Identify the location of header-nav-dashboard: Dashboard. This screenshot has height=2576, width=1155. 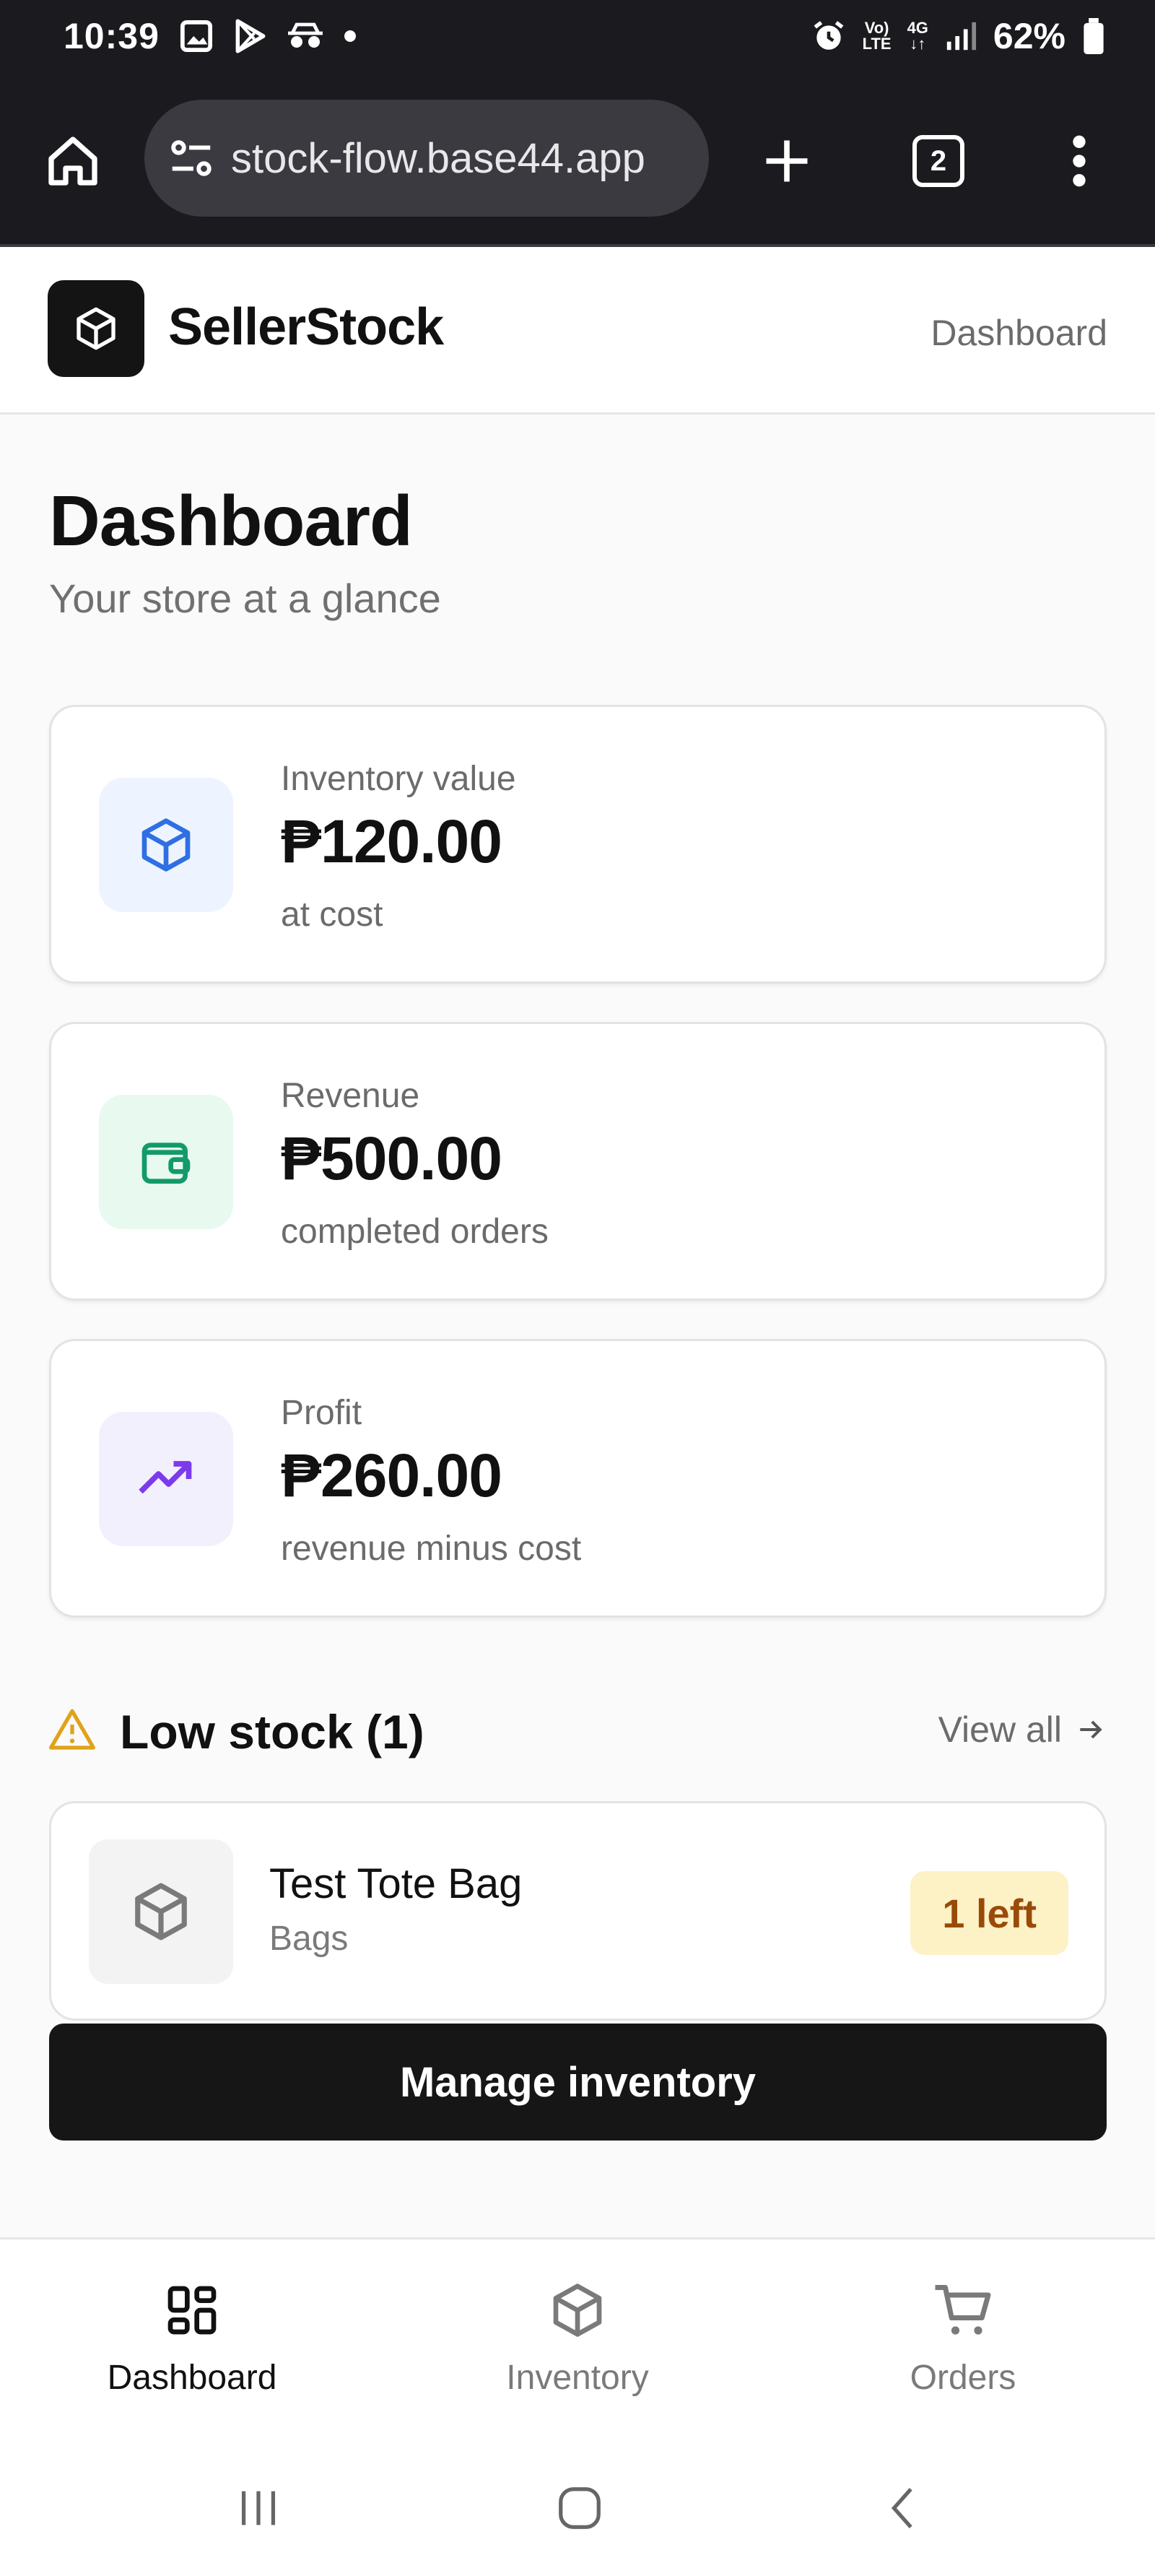
(1018, 333).